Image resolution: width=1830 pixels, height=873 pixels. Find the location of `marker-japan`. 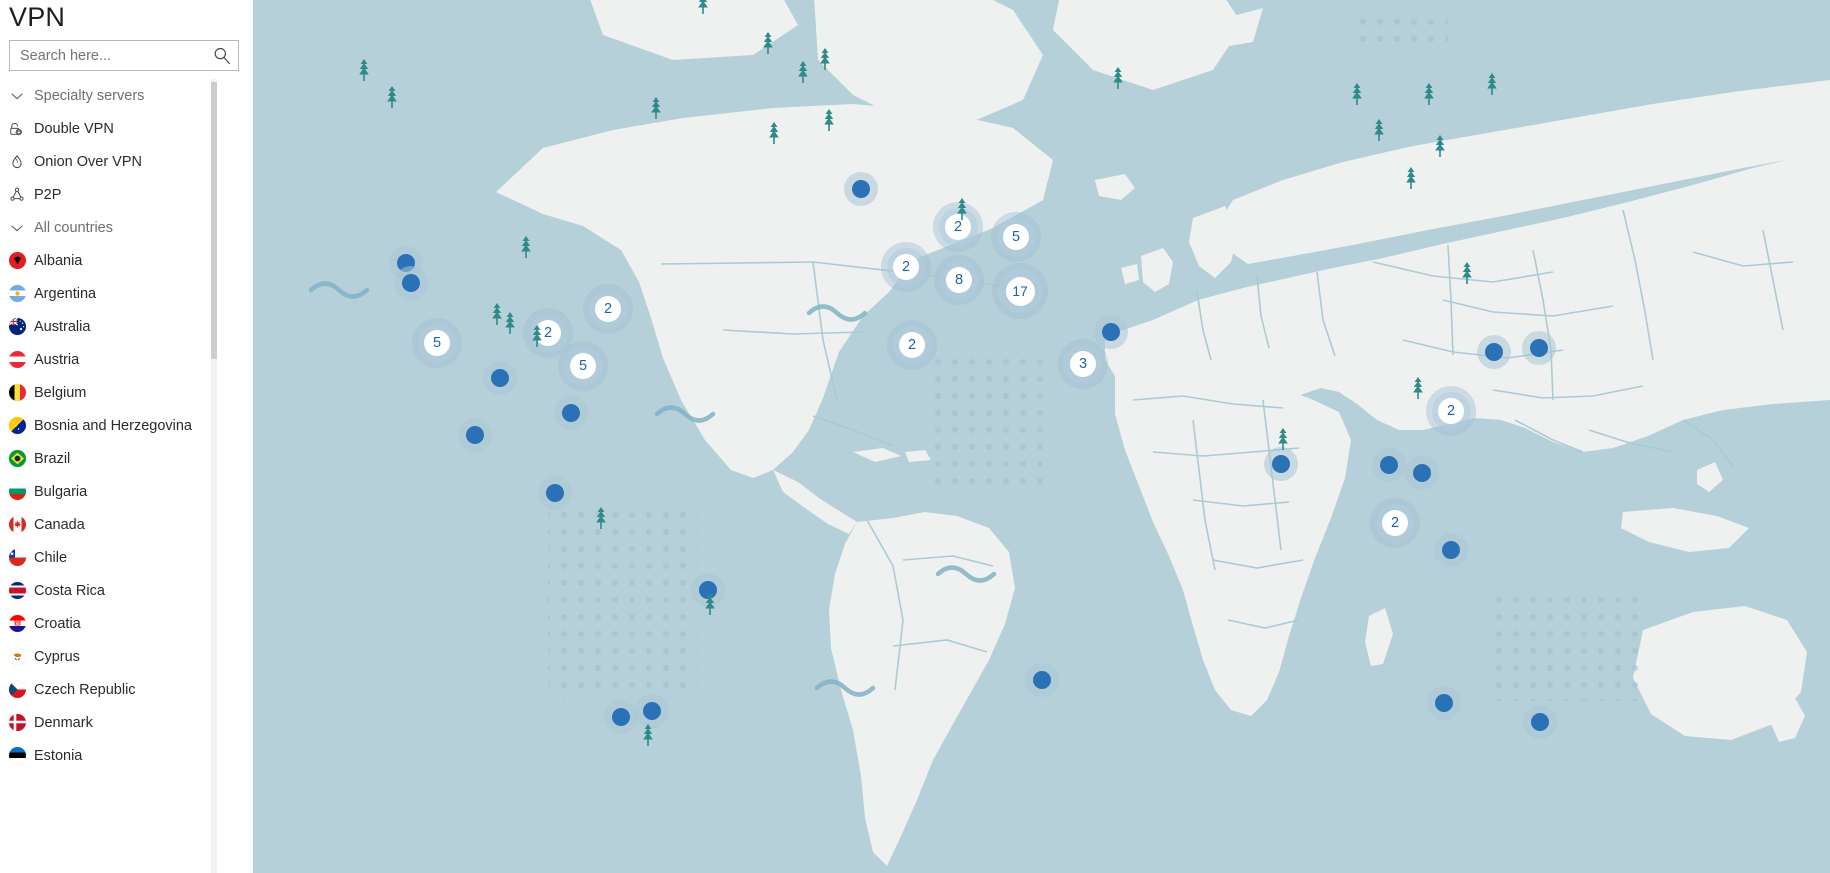

marker-japan is located at coordinates (1539, 348).